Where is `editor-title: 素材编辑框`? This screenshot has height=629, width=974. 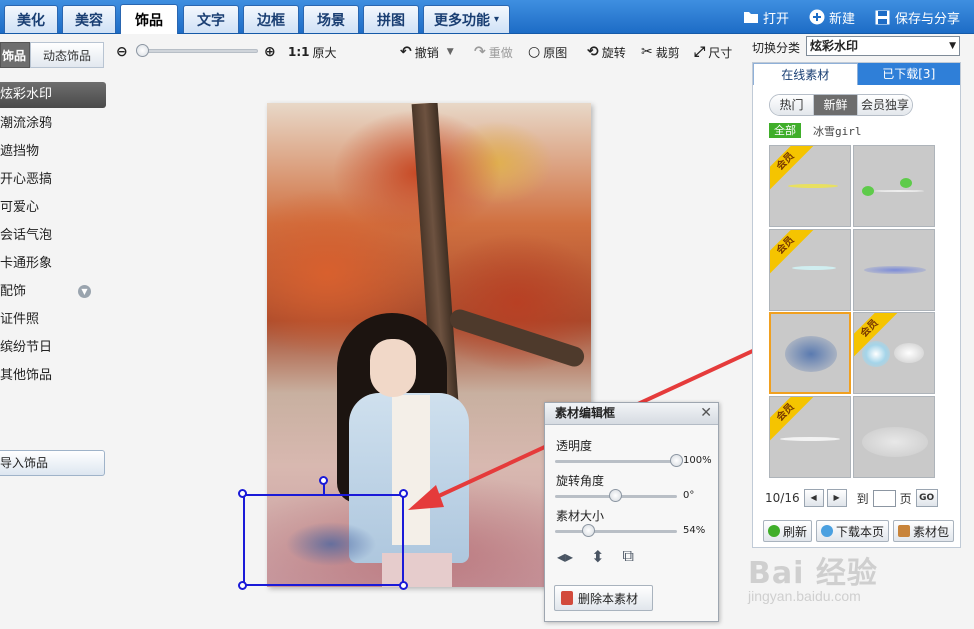 editor-title: 素材编辑框 is located at coordinates (585, 413).